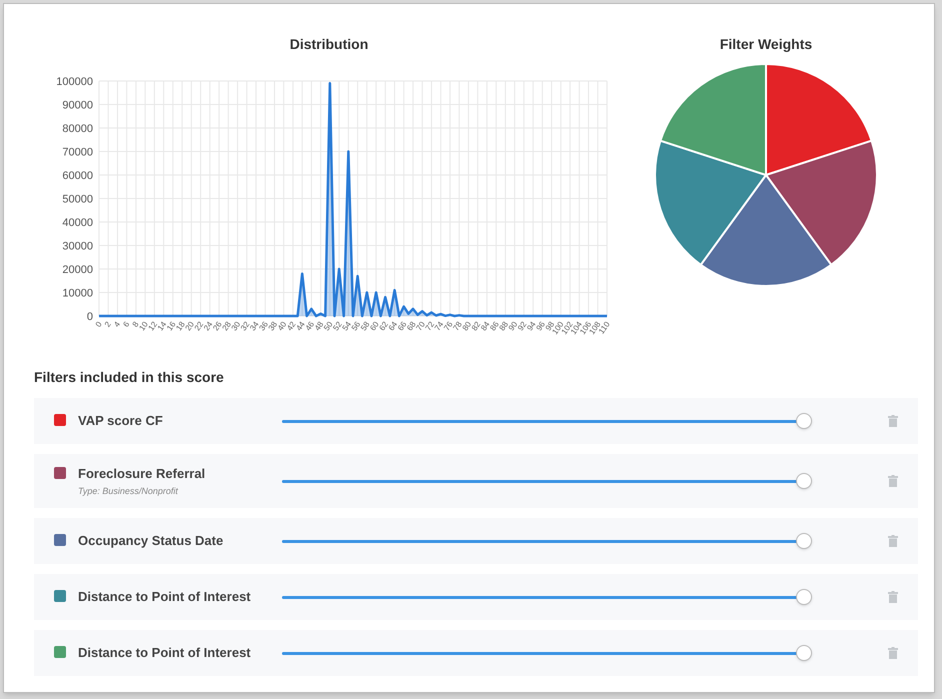 The image size is (942, 699). What do you see at coordinates (99, 324) in the screenshot?
I see `x-tick-label: 0` at bounding box center [99, 324].